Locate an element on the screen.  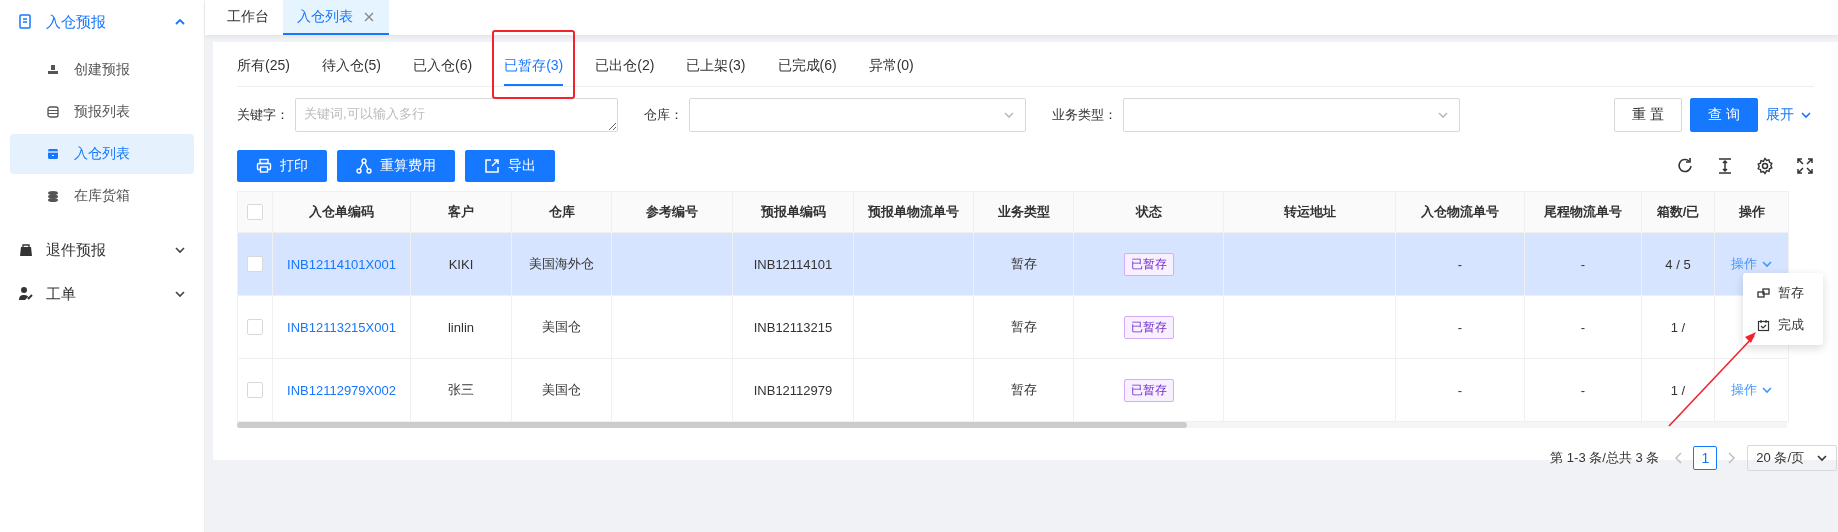
column-header: 预报单物流单号 is located at coordinates (913, 212).